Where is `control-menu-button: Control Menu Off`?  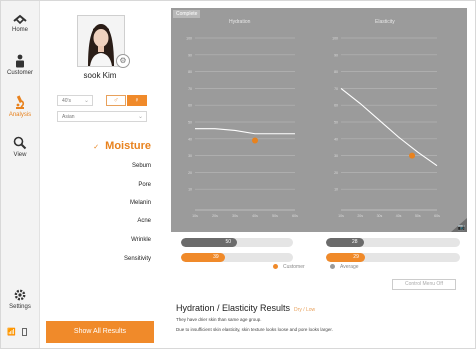
control-menu-button: Control Menu Off is located at coordinates (424, 284).